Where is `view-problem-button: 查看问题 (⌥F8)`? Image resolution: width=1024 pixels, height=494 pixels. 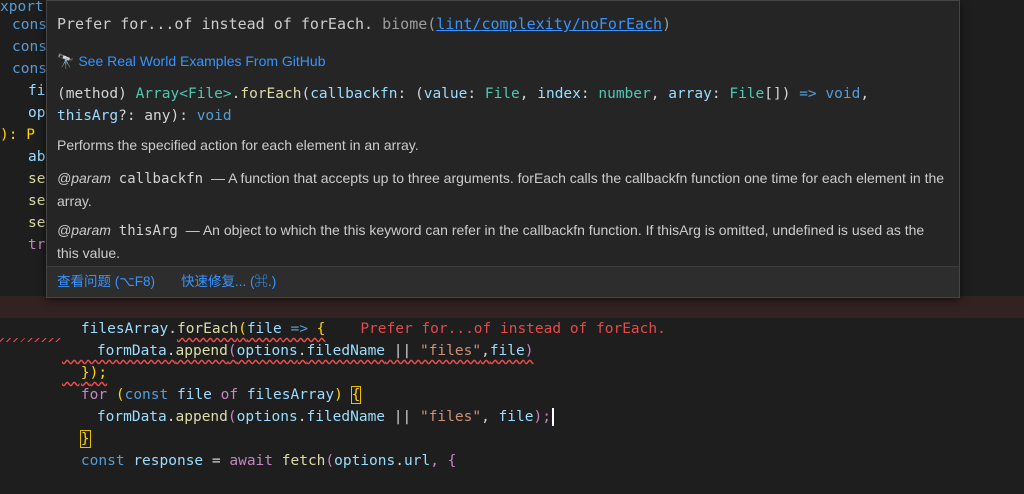 view-problem-button: 查看问题 (⌥F8) is located at coordinates (106, 282).